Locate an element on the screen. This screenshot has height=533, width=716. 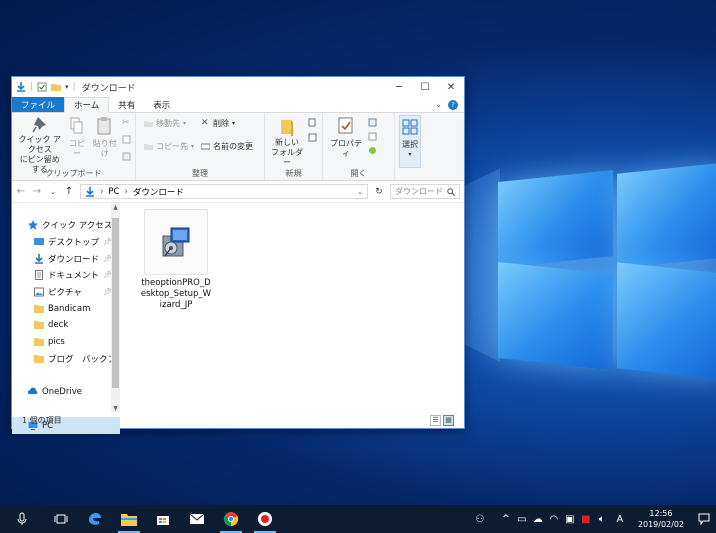
new-folder-label: 新しい フォルダー is located at coordinates (287, 152).